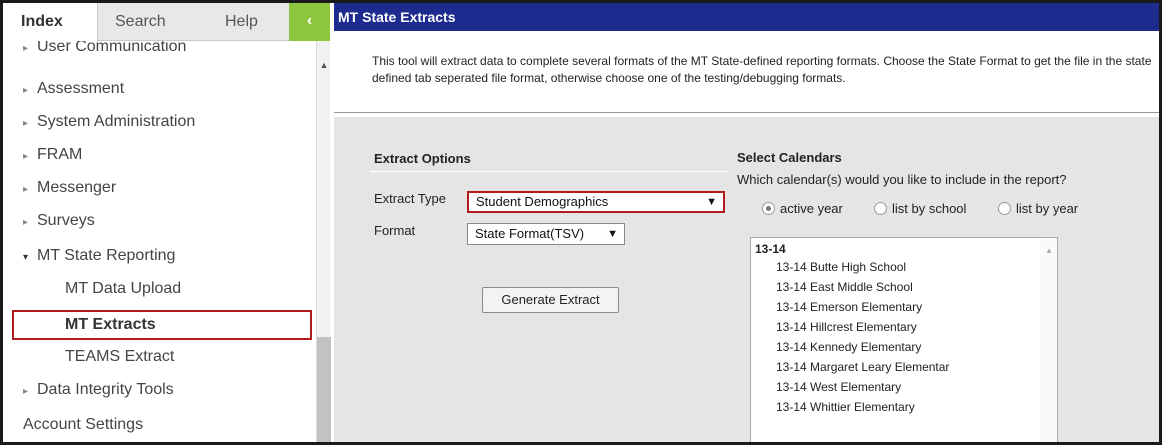  I want to click on format-value: State Format(TSV), so click(530, 233).